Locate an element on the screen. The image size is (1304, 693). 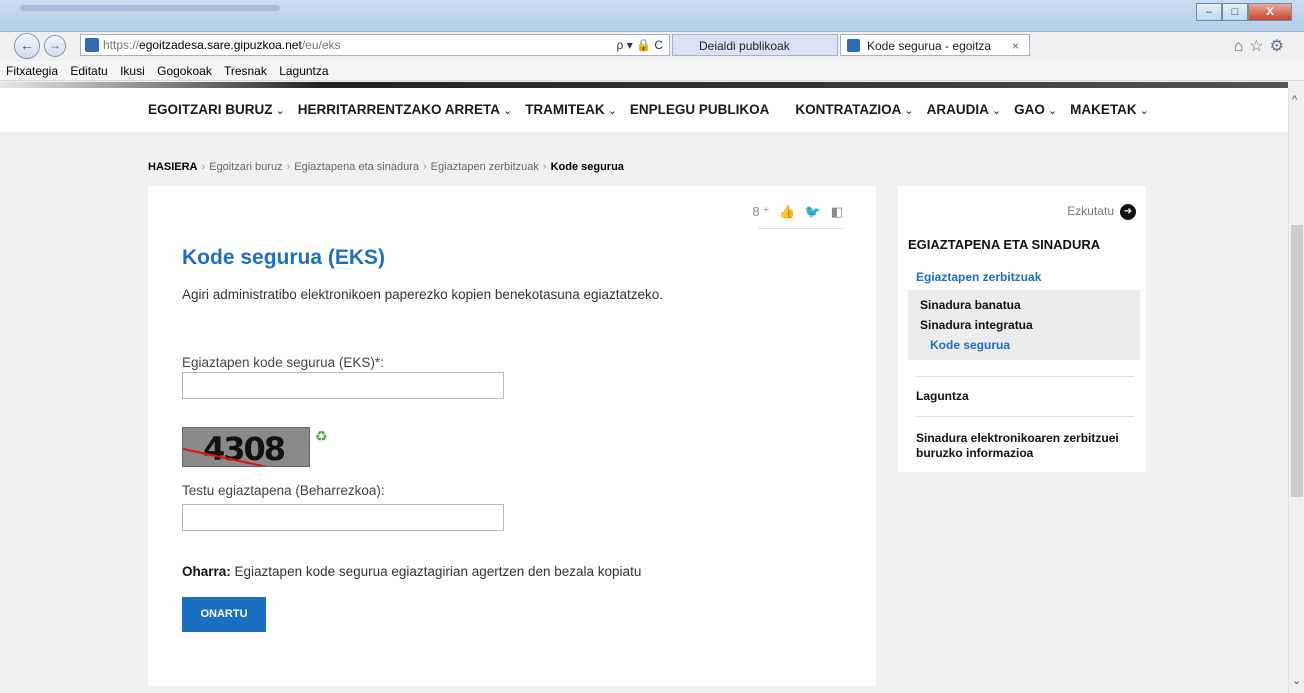
sidebar-item-sinadura-banatua: Sinadura banatua is located at coordinates (970, 305).